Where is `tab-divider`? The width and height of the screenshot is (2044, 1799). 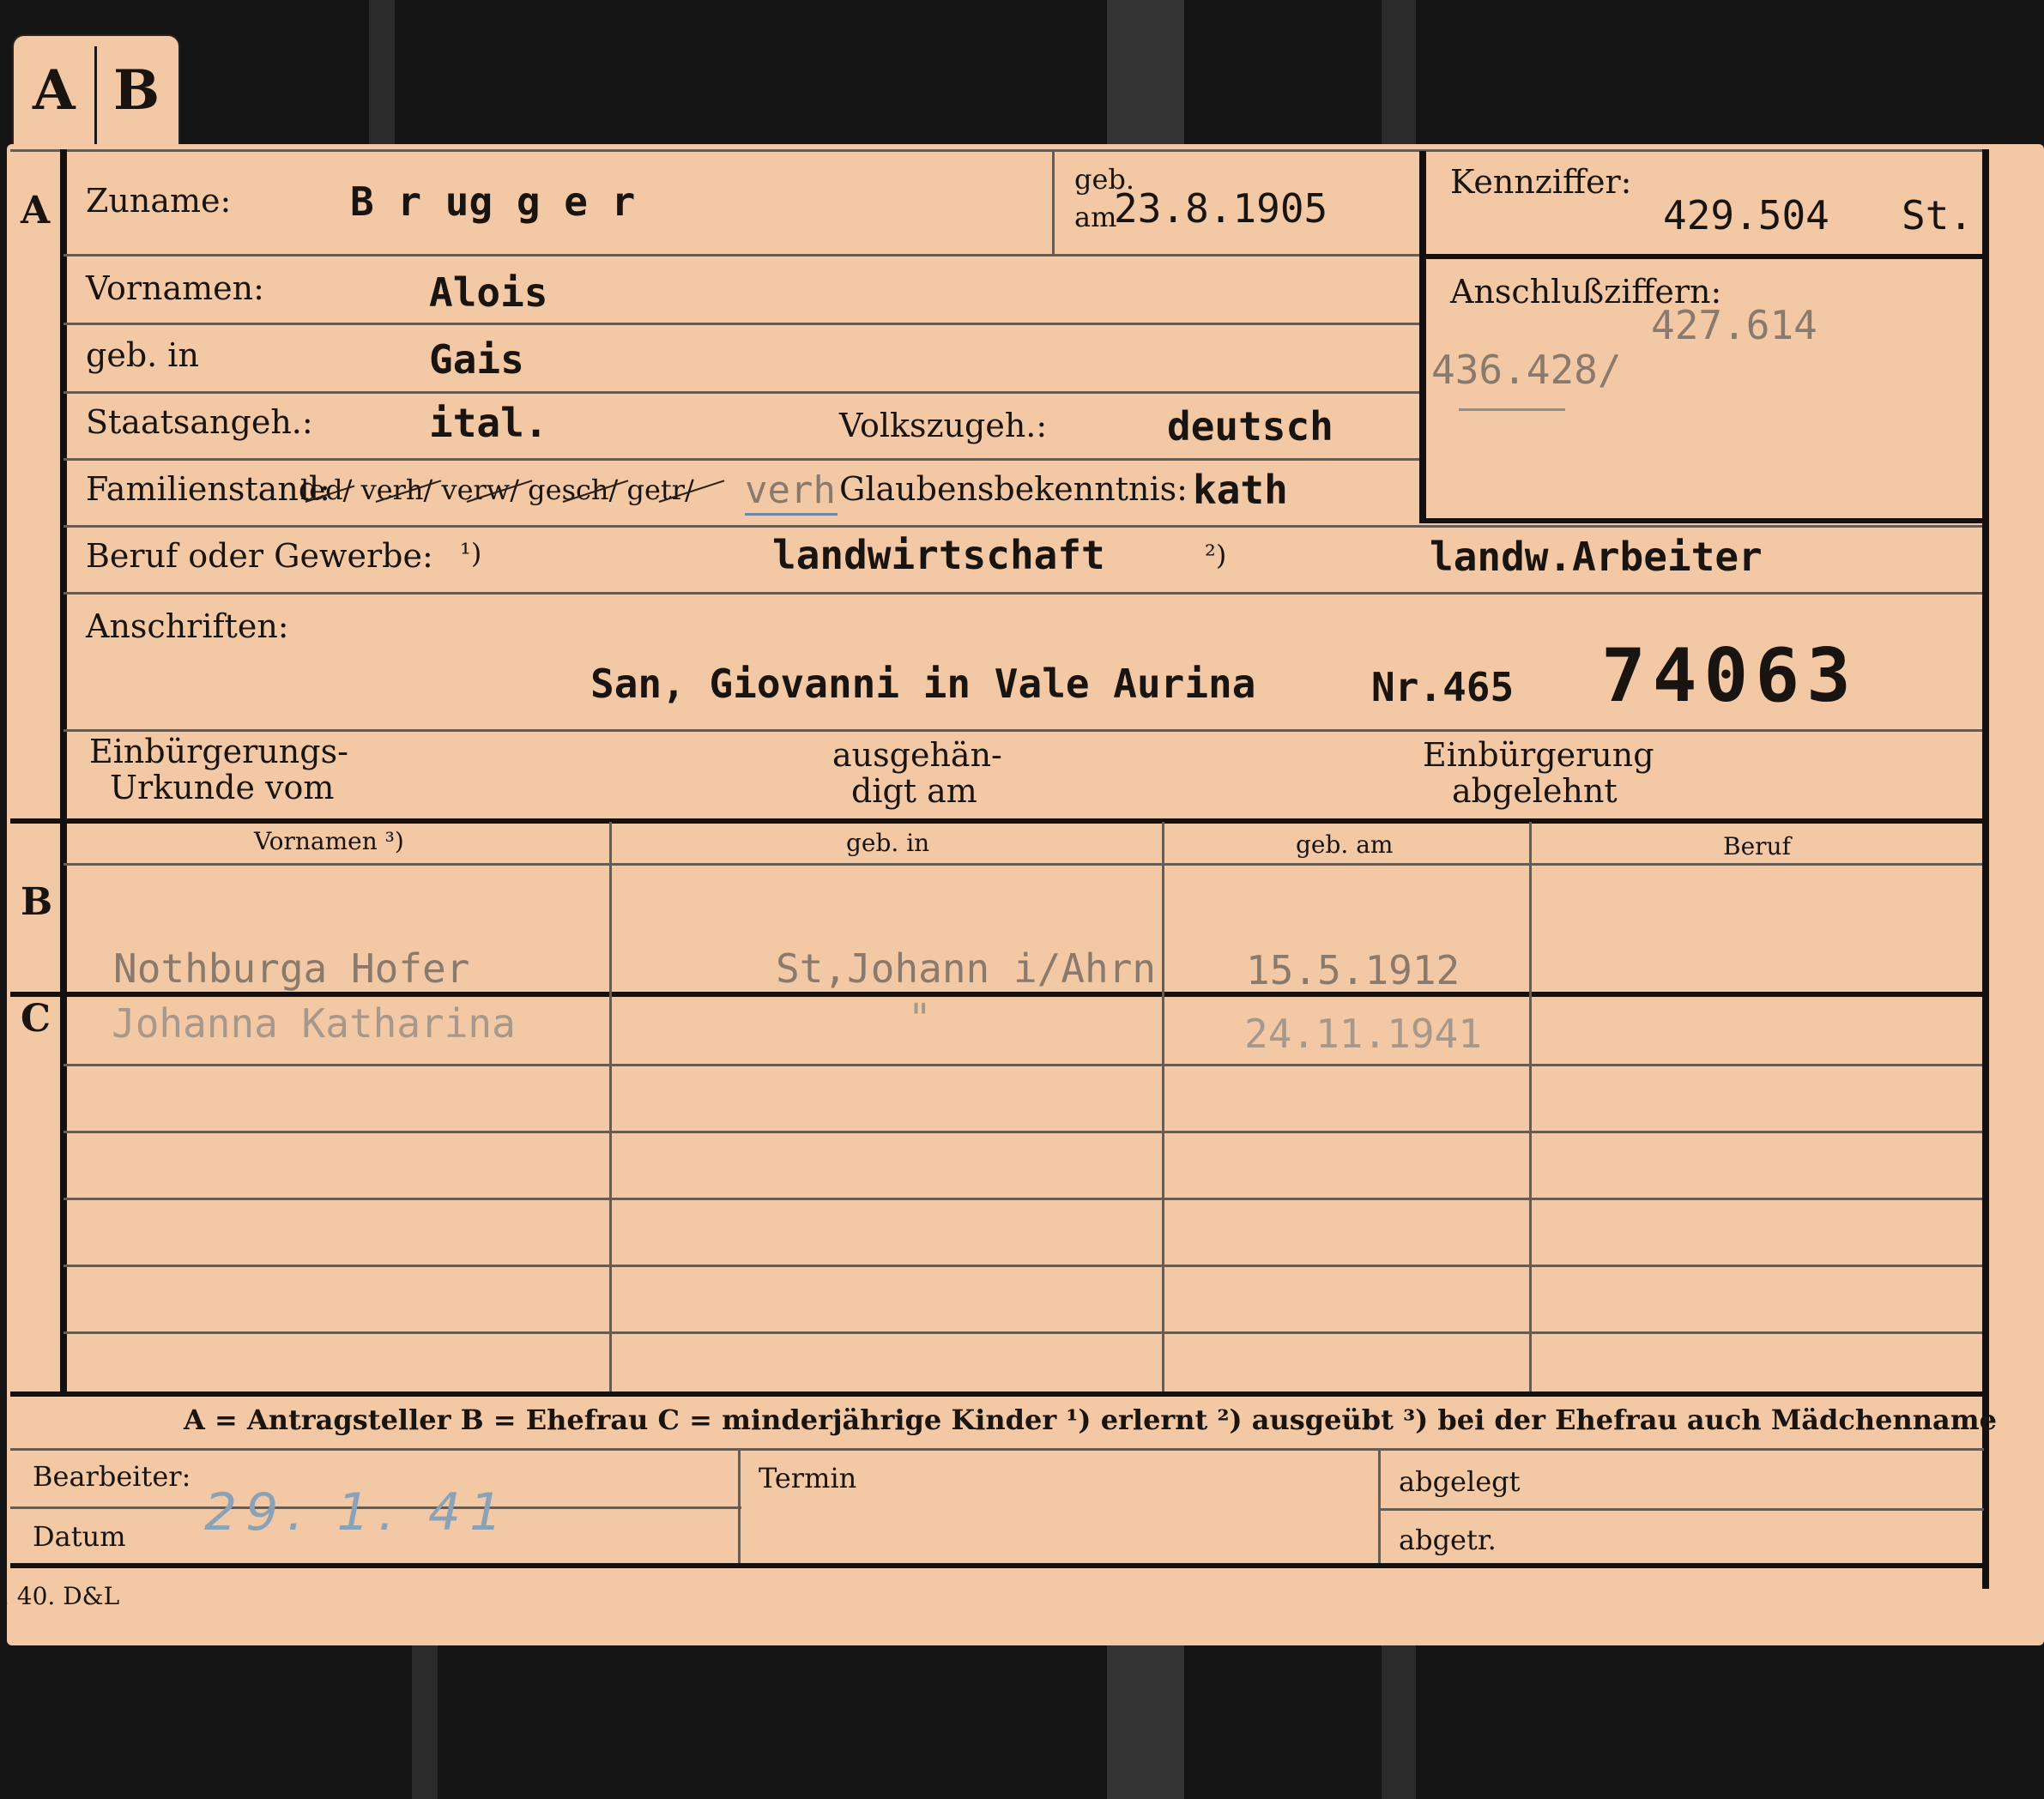
tab-divider is located at coordinates (95, 96).